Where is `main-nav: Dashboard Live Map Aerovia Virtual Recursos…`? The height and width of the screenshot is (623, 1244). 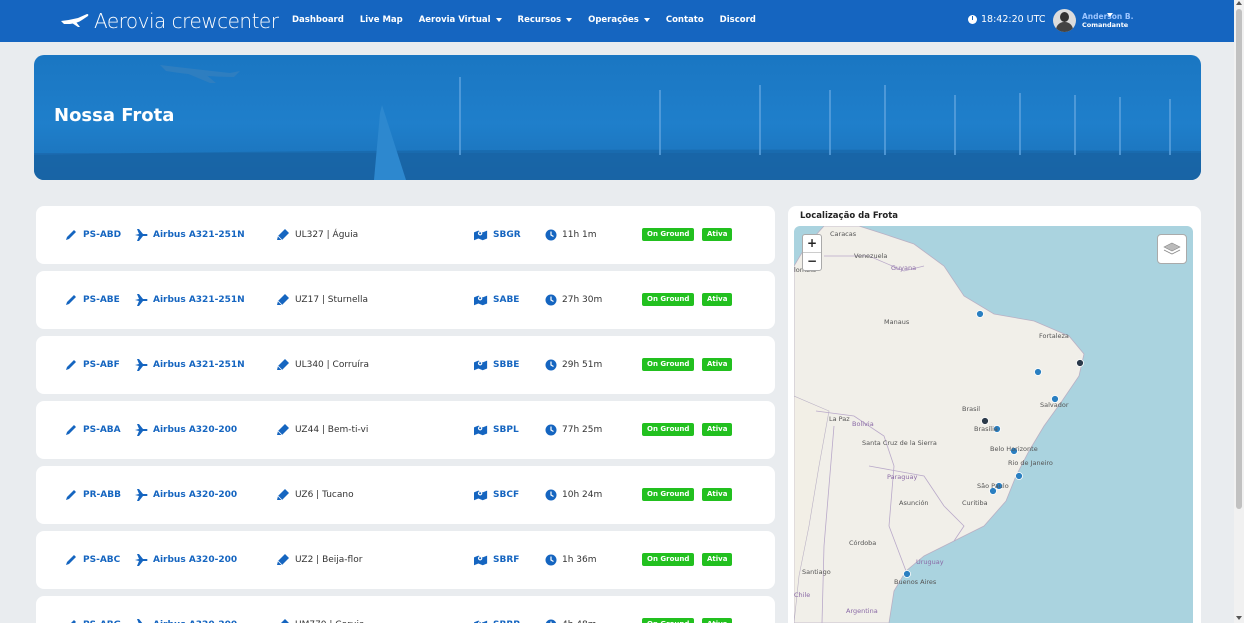 main-nav: Dashboard Live Map Aerovia Virtual Recursos… is located at coordinates (524, 20).